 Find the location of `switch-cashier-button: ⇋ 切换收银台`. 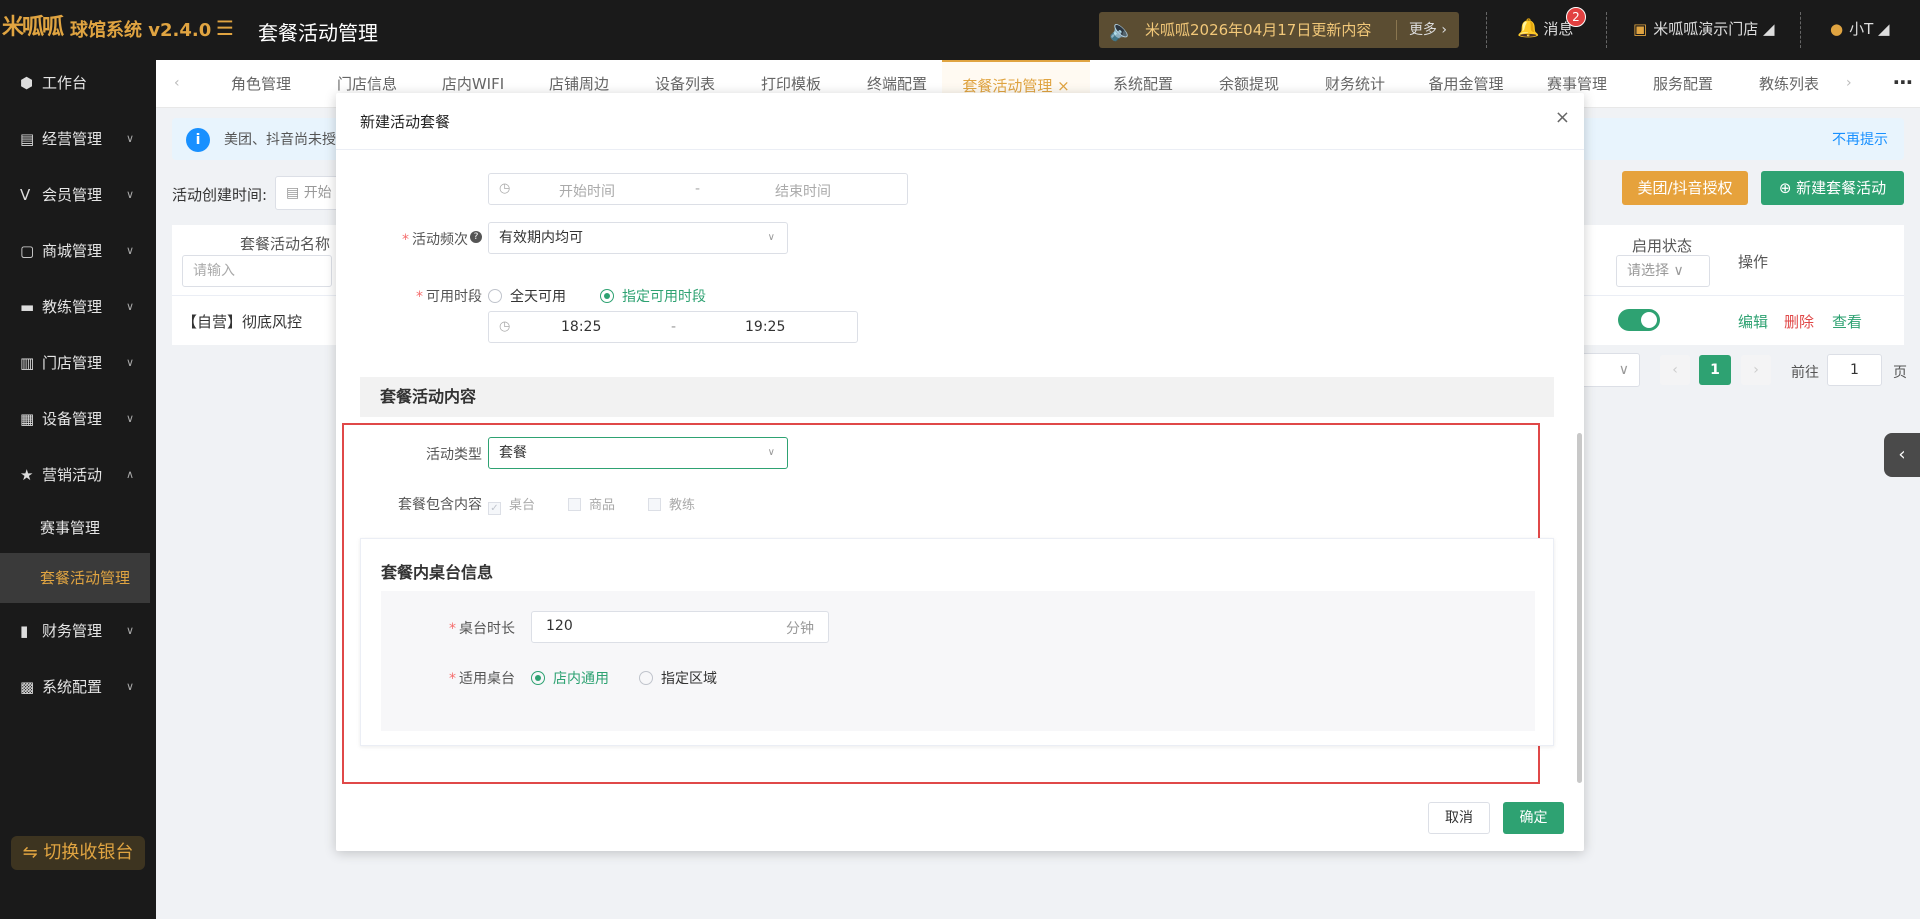

switch-cashier-button: ⇋ 切换收银台 is located at coordinates (78, 853).